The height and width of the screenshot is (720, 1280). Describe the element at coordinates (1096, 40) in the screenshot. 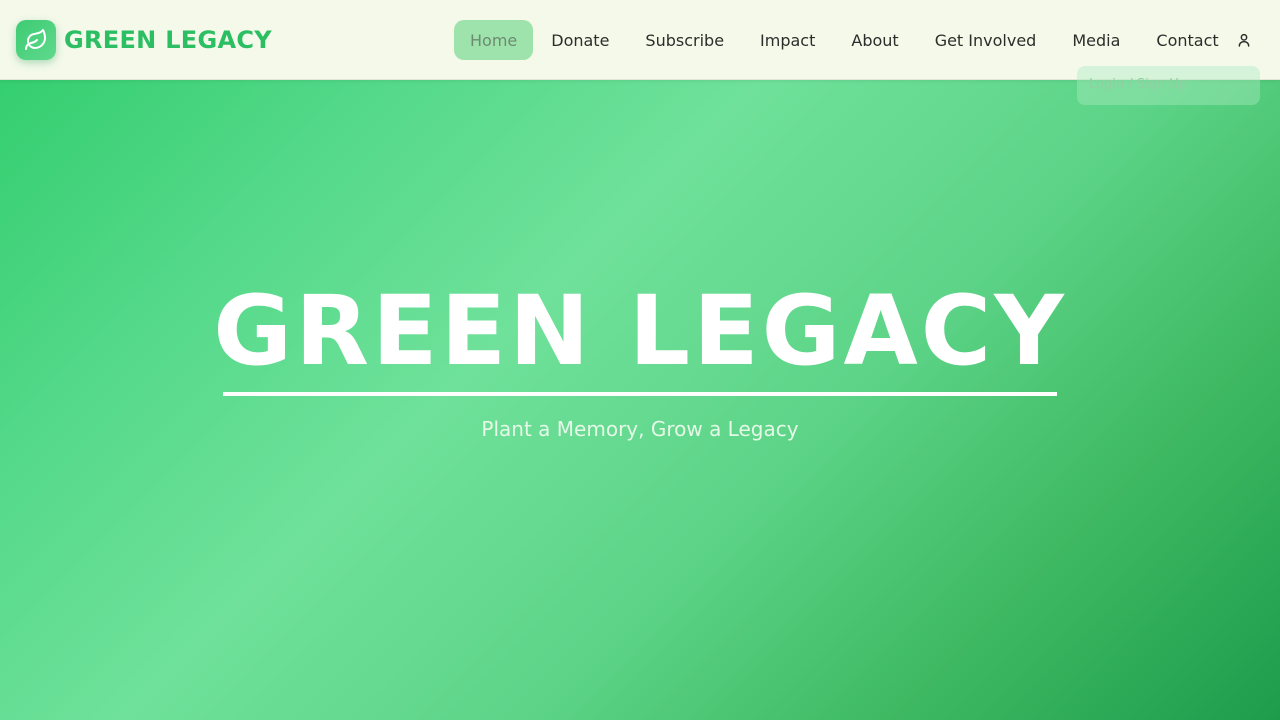

I see `nav-item-media: Media` at that location.